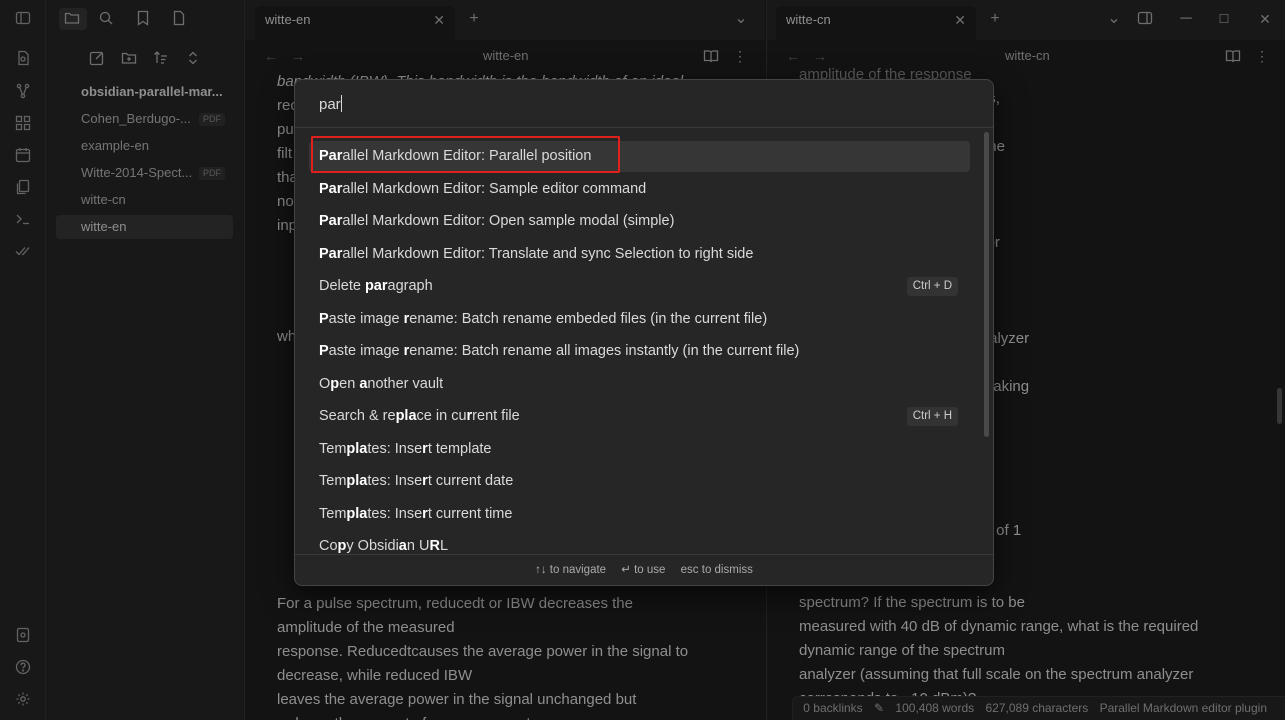 Image resolution: width=1285 pixels, height=720 pixels. I want to click on command-suggestion: Search & replace in current file Ctrl + H, so click(639, 416).